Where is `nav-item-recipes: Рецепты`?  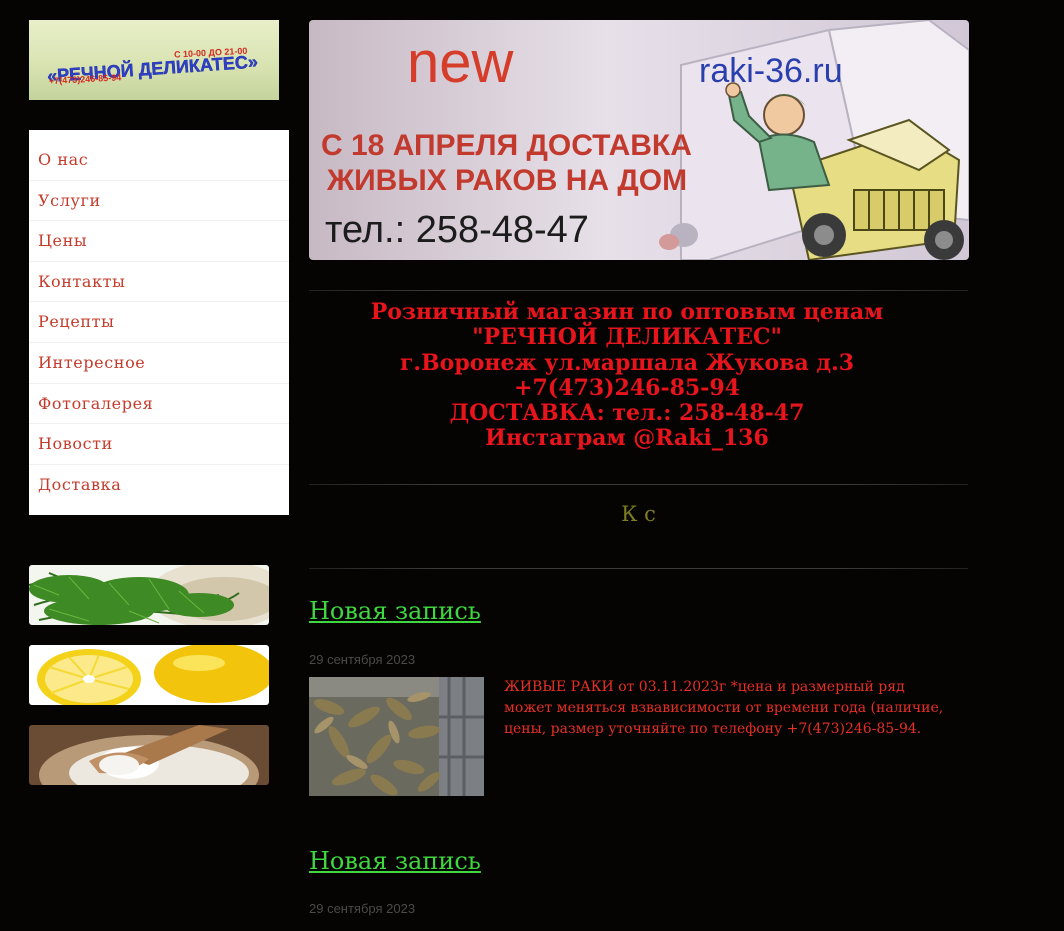 nav-item-recipes: Рецепты is located at coordinates (159, 322).